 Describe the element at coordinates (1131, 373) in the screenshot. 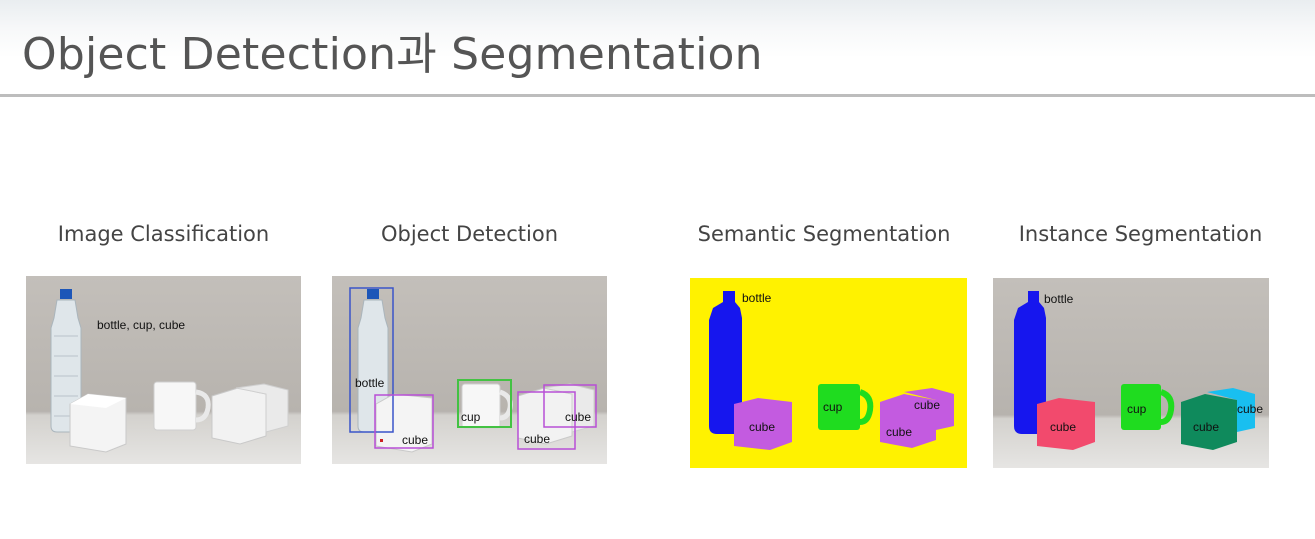

I see `instance-segmentation-image: bottle cup cube cube cube` at that location.